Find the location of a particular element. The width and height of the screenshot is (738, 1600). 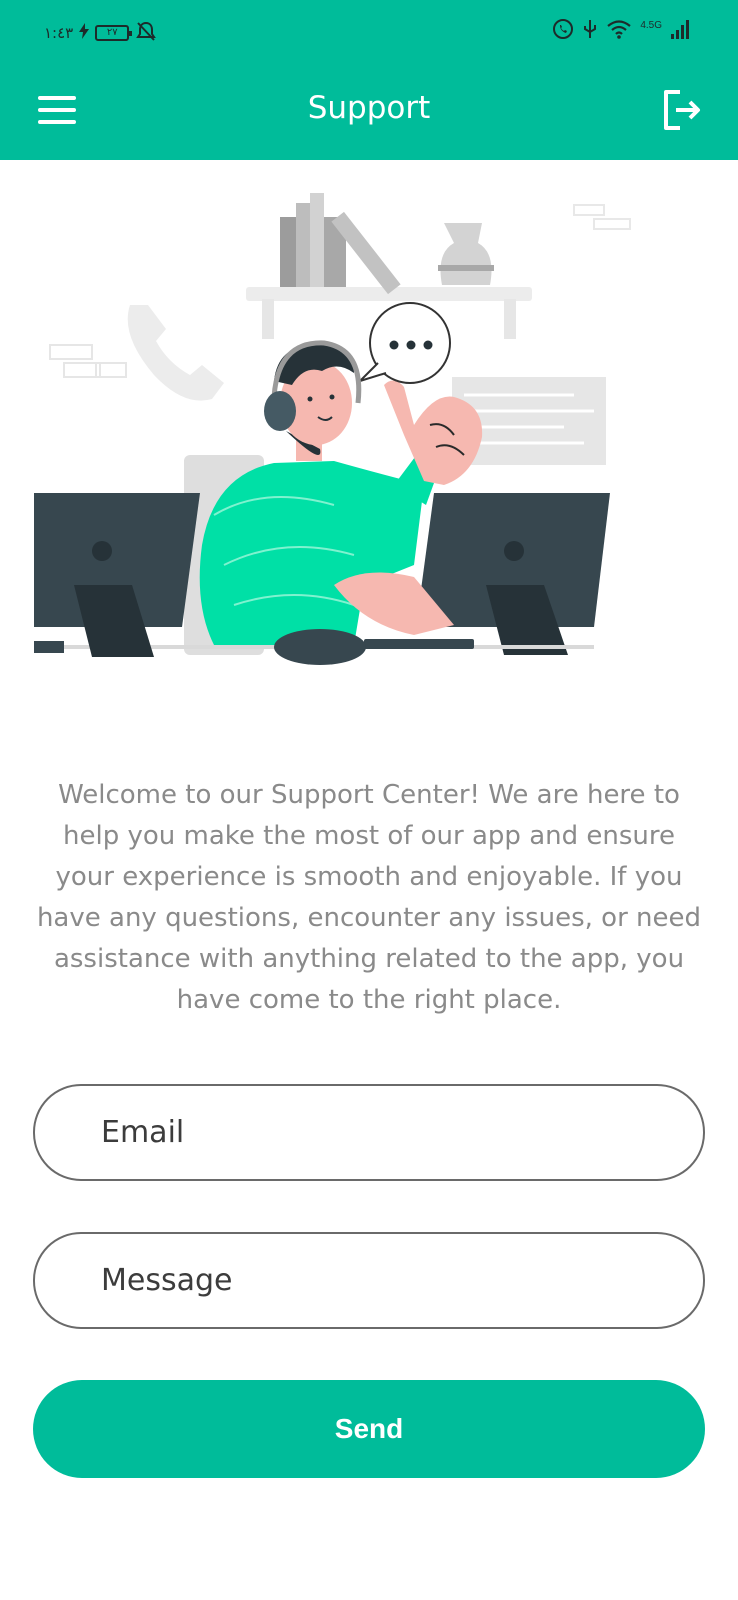

message-field is located at coordinates (369, 1280).